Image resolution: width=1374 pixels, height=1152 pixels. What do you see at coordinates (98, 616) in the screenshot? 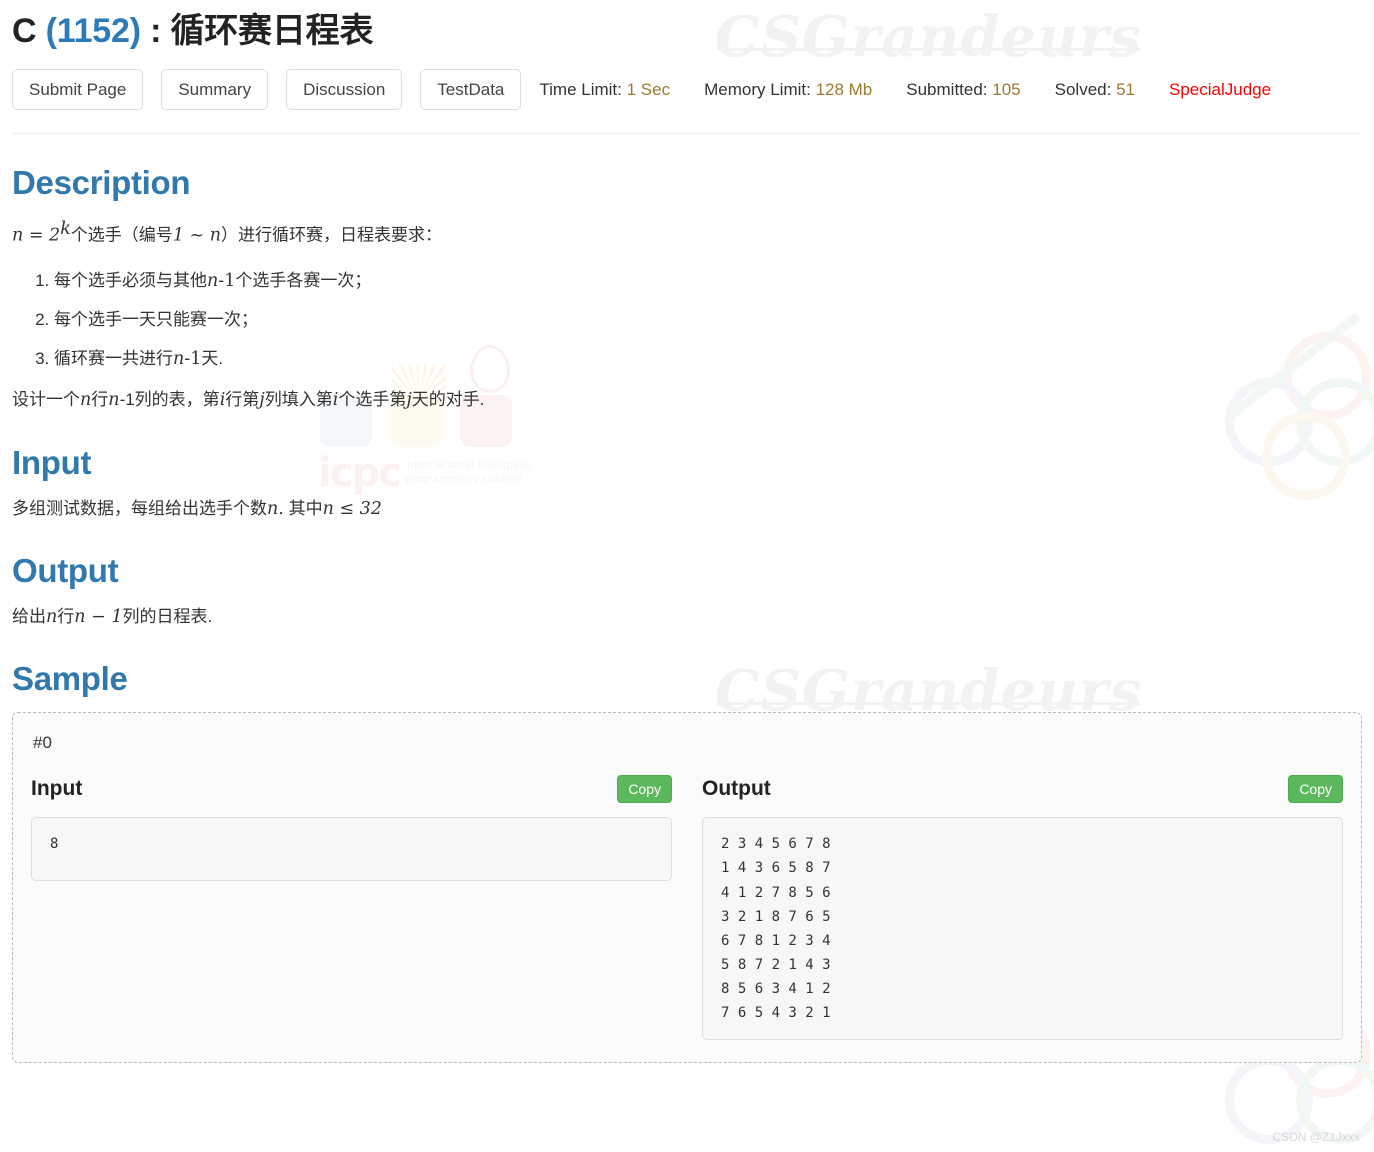
I see `output-m2: n − 1` at bounding box center [98, 616].